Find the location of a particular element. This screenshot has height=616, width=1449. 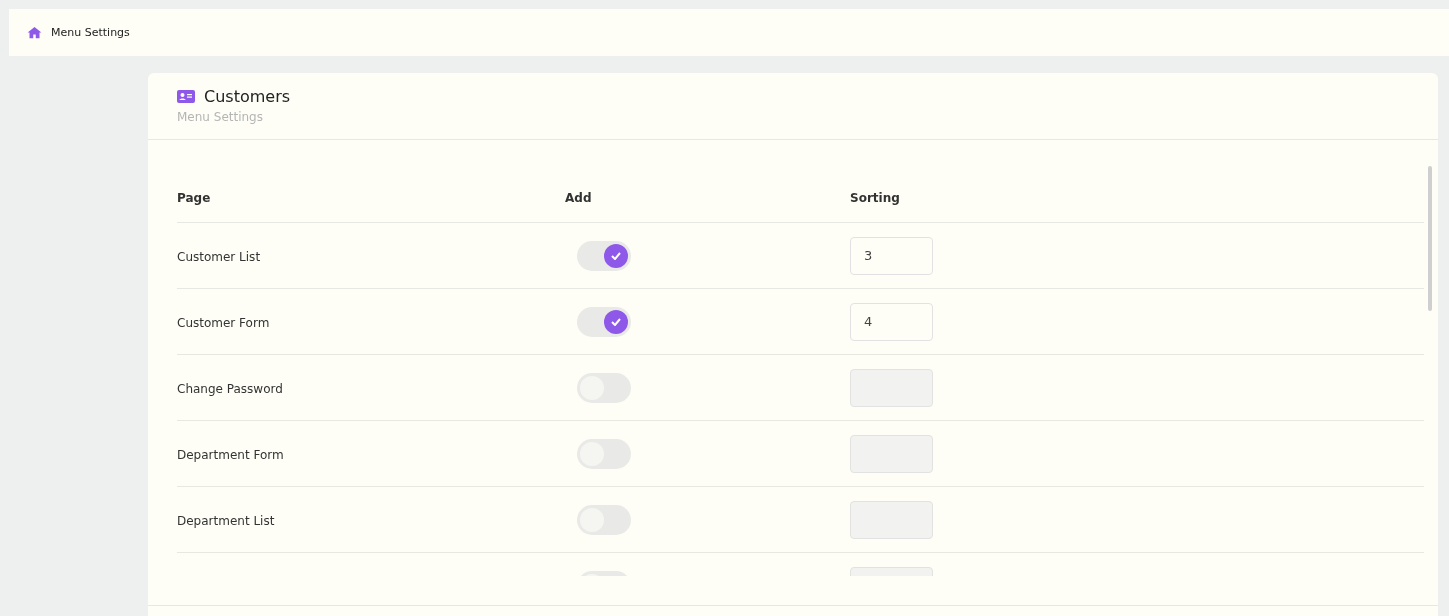

page-name: Change Password is located at coordinates (230, 389).